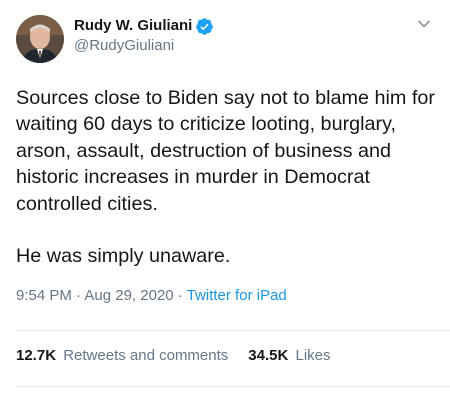 The width and height of the screenshot is (450, 401). Describe the element at coordinates (40, 39) in the screenshot. I see `avatar` at that location.